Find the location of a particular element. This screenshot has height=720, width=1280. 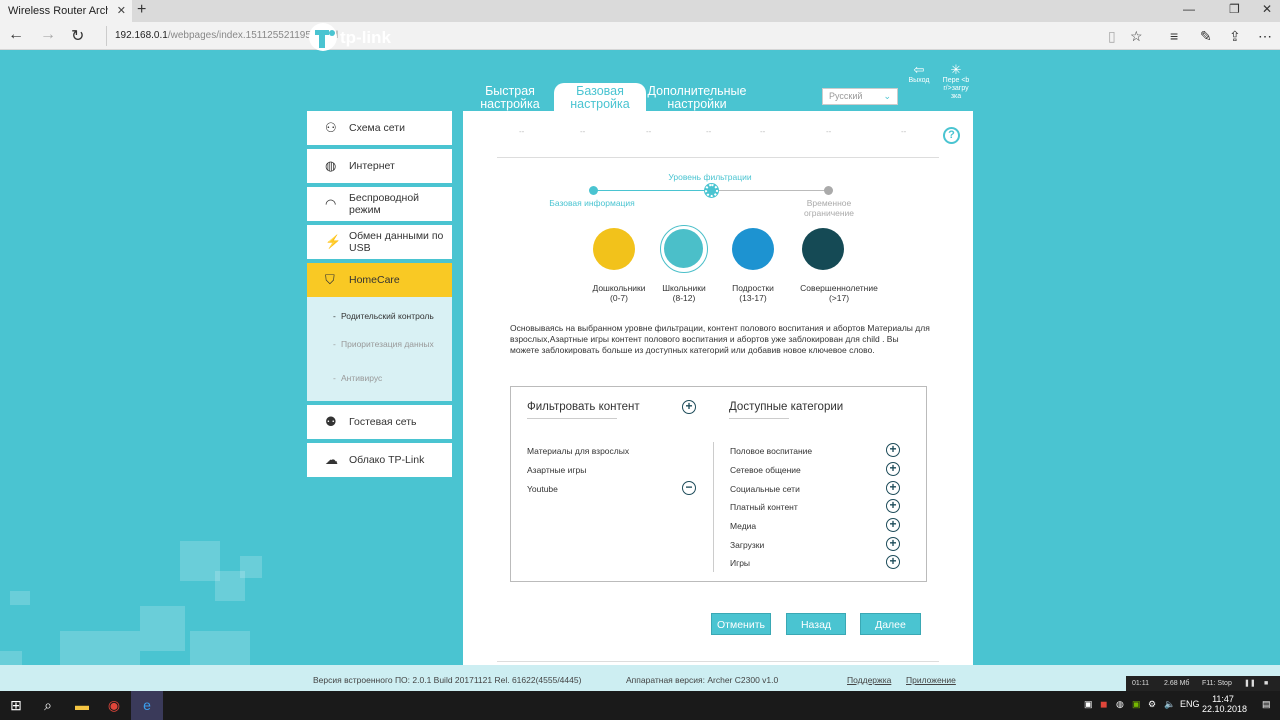

notifications-icon: ▤ is located at coordinates (1266, 704).